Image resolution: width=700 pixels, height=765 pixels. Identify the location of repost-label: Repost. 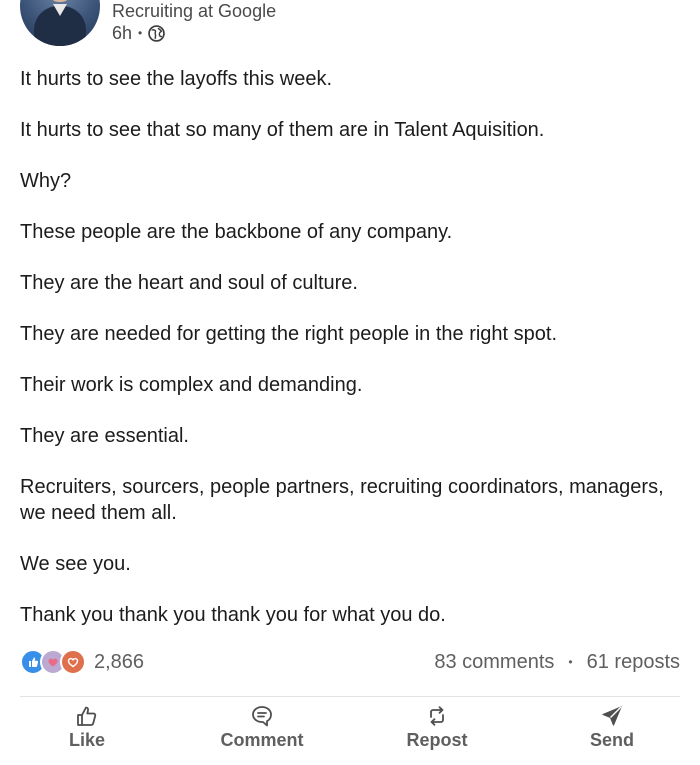
(437, 740).